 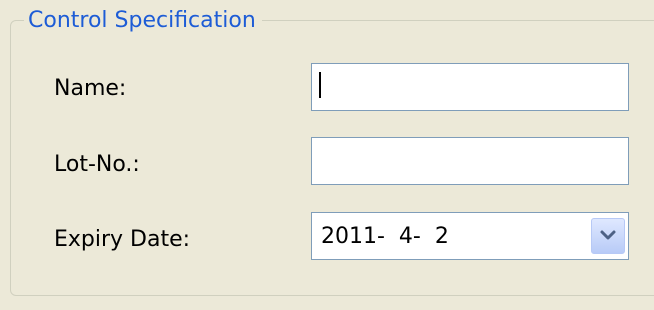 What do you see at coordinates (320, 85) in the screenshot?
I see `text-caret` at bounding box center [320, 85].